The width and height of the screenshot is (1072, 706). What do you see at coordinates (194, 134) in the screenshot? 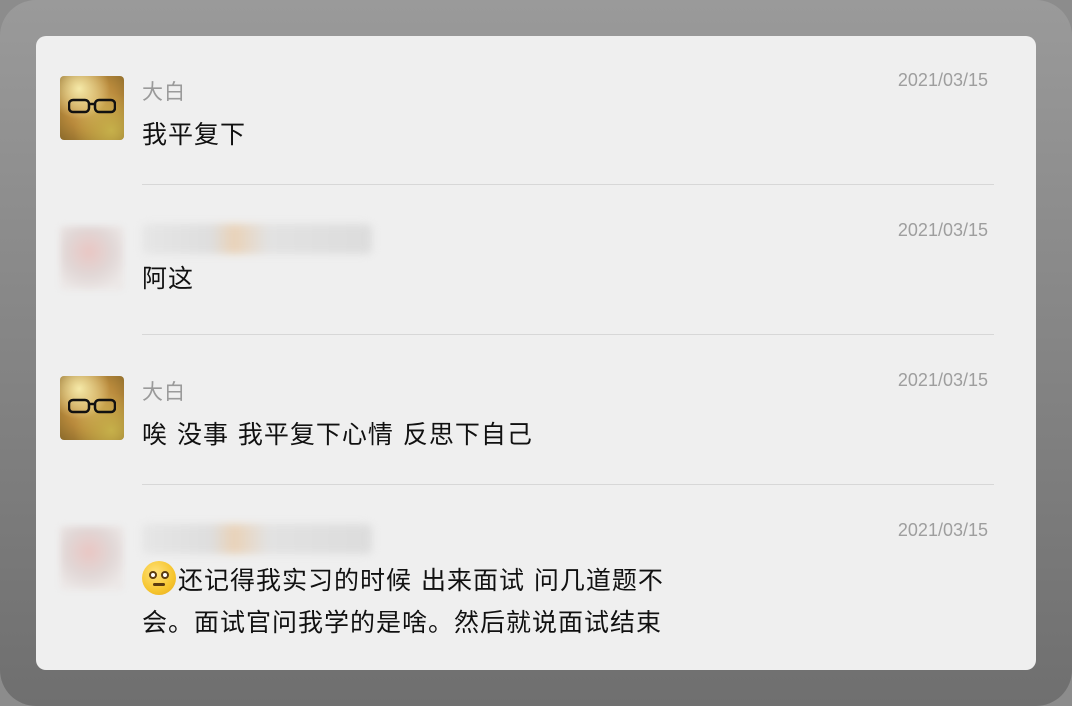
I see `message-text: 我平复下` at bounding box center [194, 134].